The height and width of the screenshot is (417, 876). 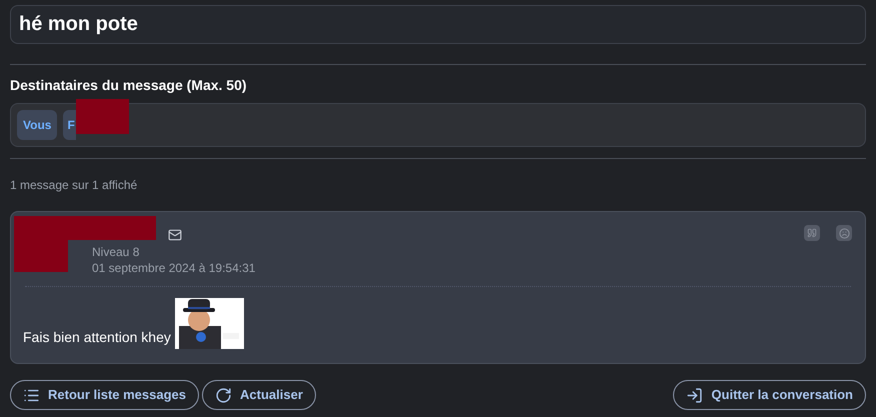 I want to click on quote-icon, so click(x=812, y=233).